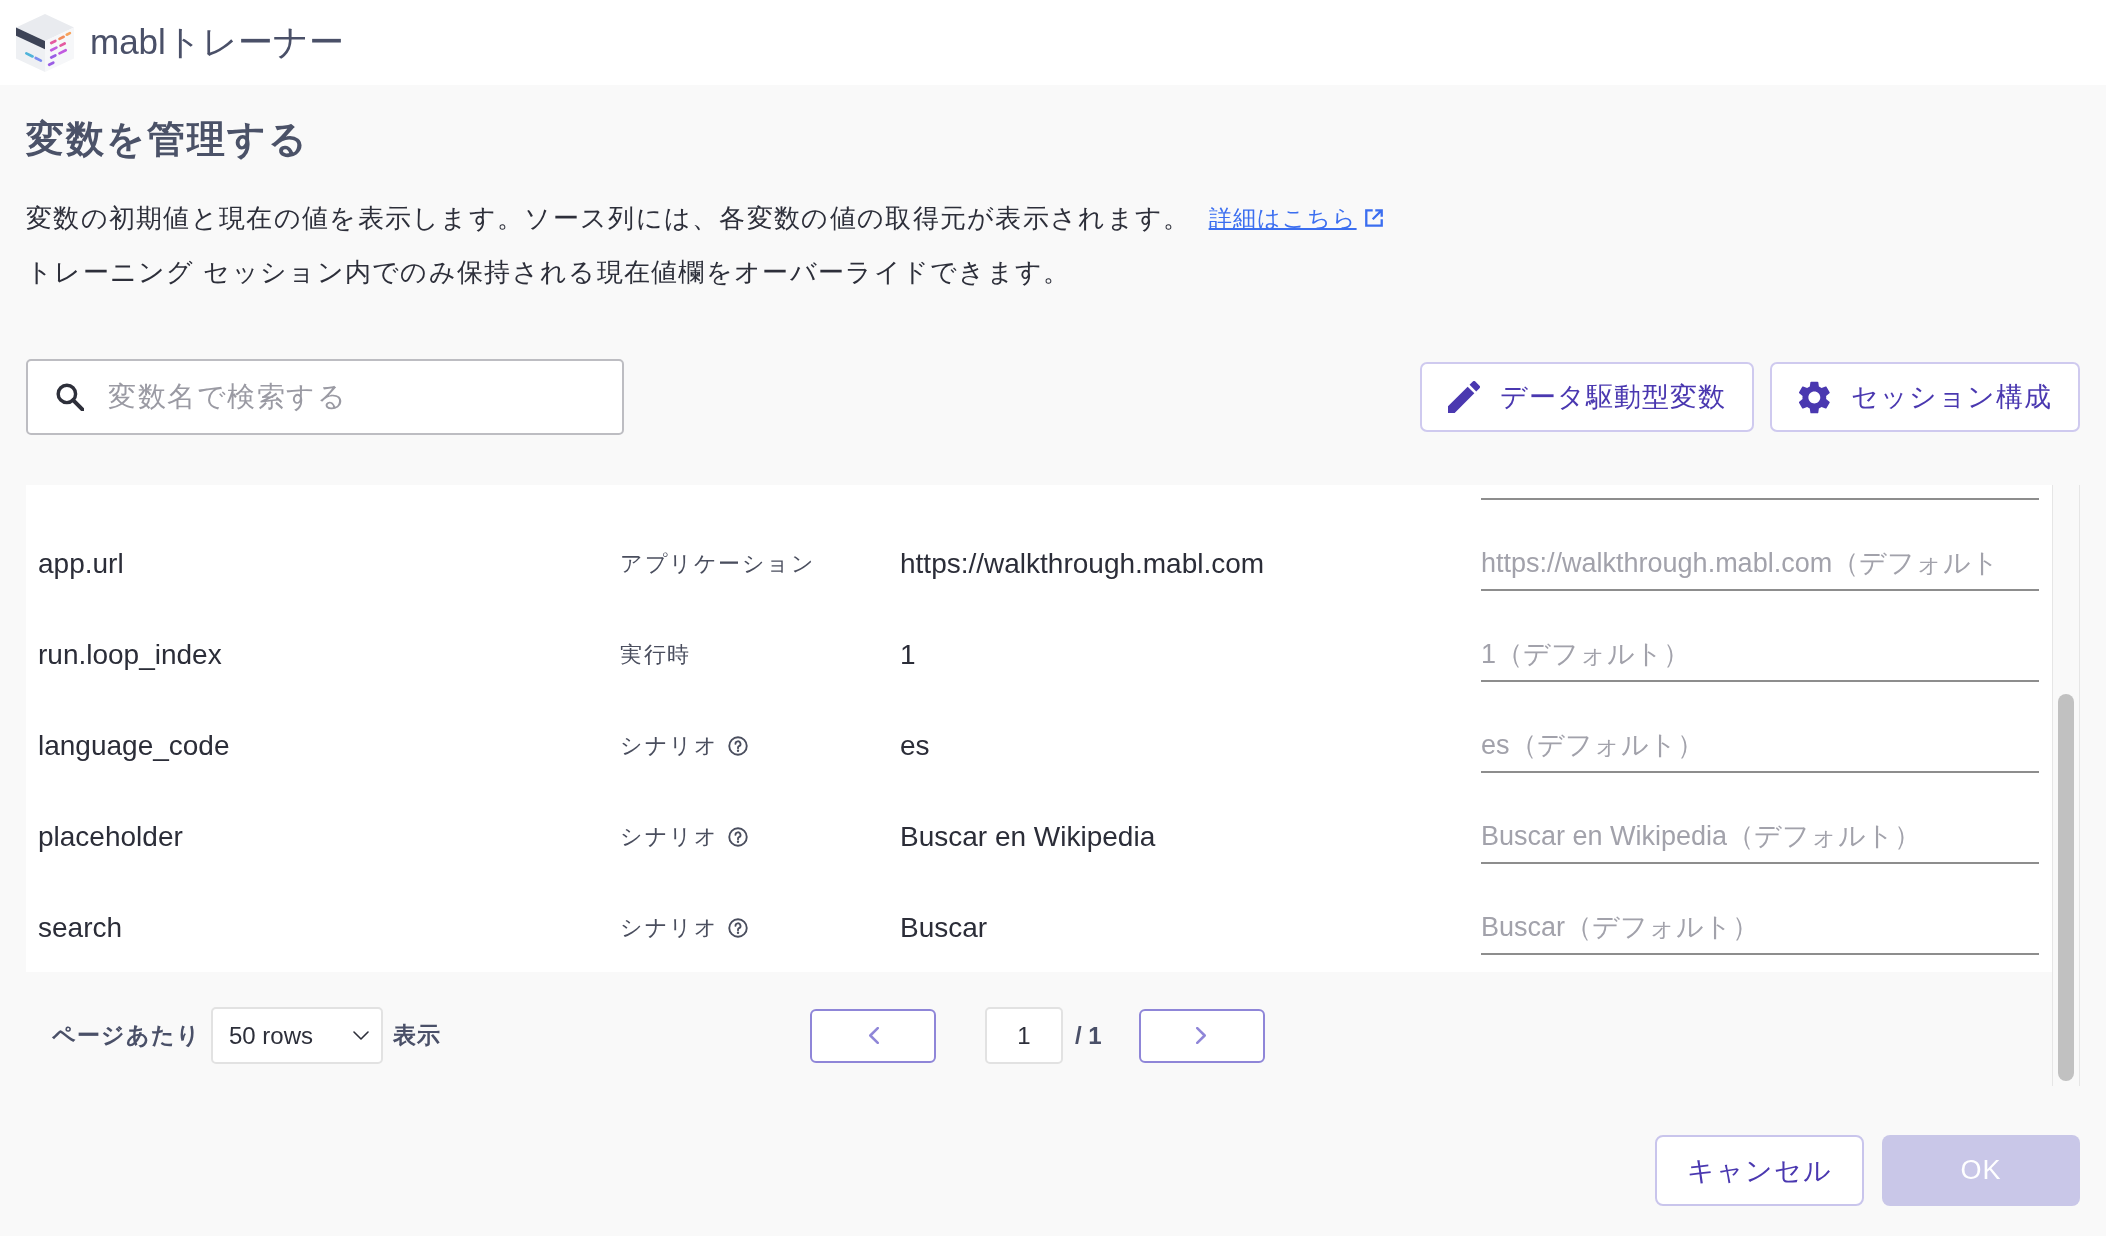 The height and width of the screenshot is (1236, 2106). I want to click on help-link: 詳細はこちら, so click(1295, 218).